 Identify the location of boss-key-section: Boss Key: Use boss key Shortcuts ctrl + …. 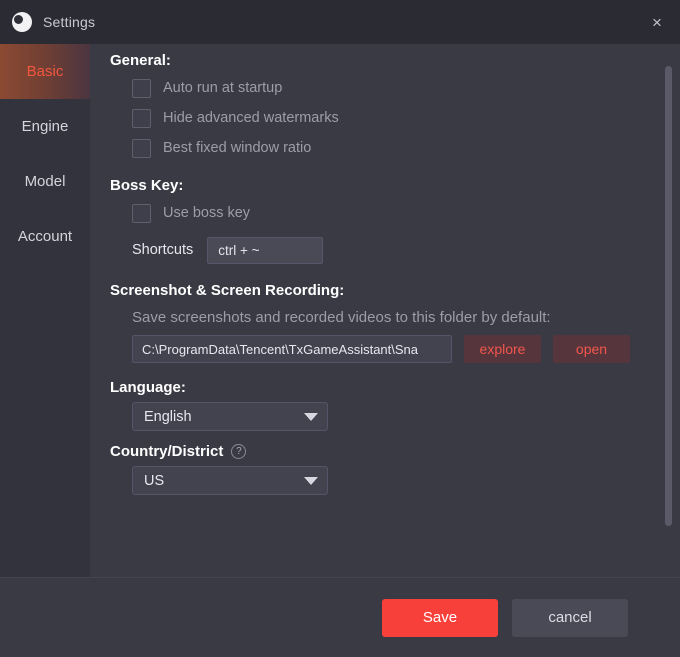
(395, 222).